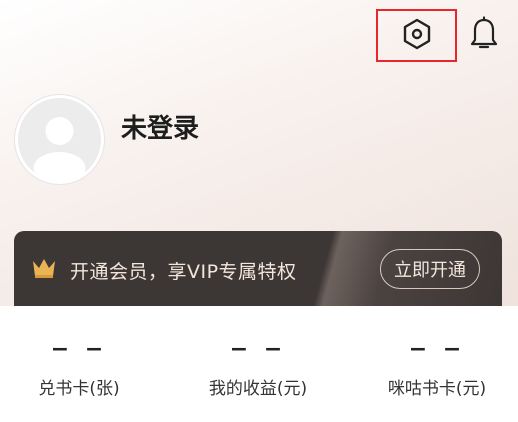 The image size is (518, 422). What do you see at coordinates (59, 139) in the screenshot?
I see `avatar` at bounding box center [59, 139].